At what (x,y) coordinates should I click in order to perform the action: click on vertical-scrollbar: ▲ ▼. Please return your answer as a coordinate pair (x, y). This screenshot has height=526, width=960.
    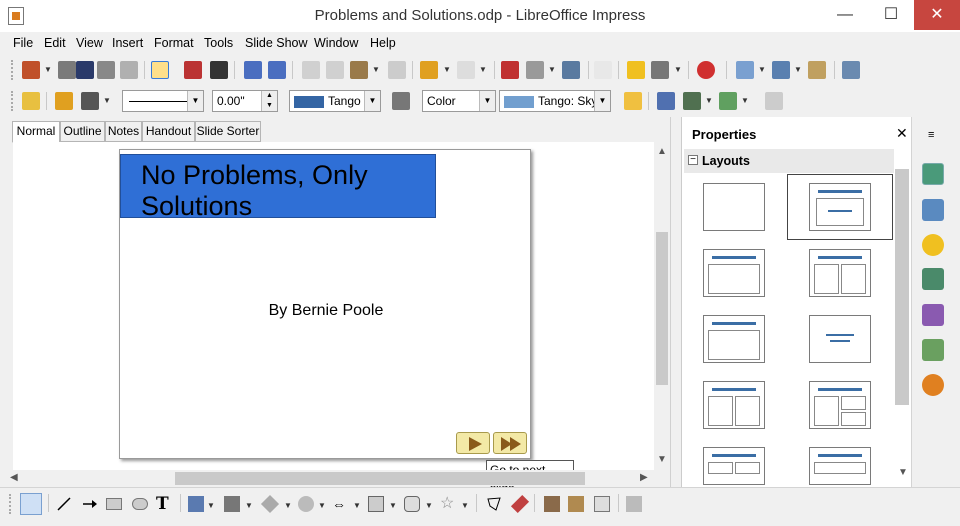
    Looking at the image, I should click on (662, 306).